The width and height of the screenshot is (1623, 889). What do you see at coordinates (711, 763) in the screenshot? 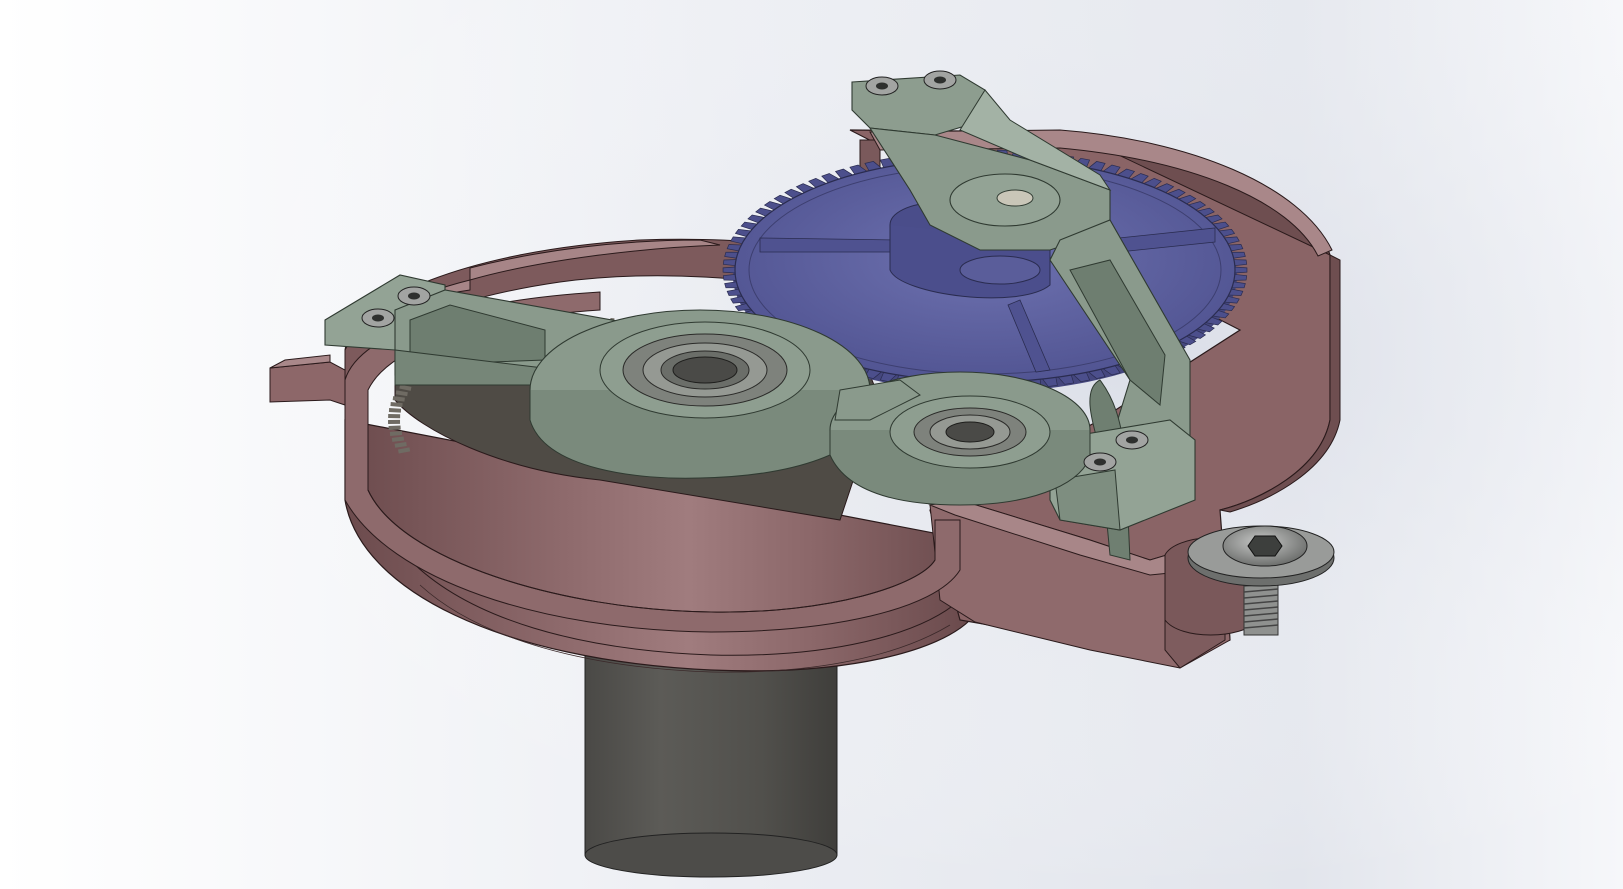
I see `motor-shaft` at bounding box center [711, 763].